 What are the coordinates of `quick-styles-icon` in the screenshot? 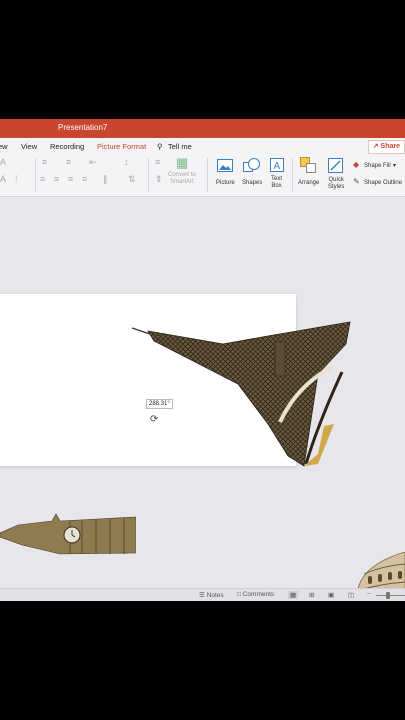 It's located at (335, 165).